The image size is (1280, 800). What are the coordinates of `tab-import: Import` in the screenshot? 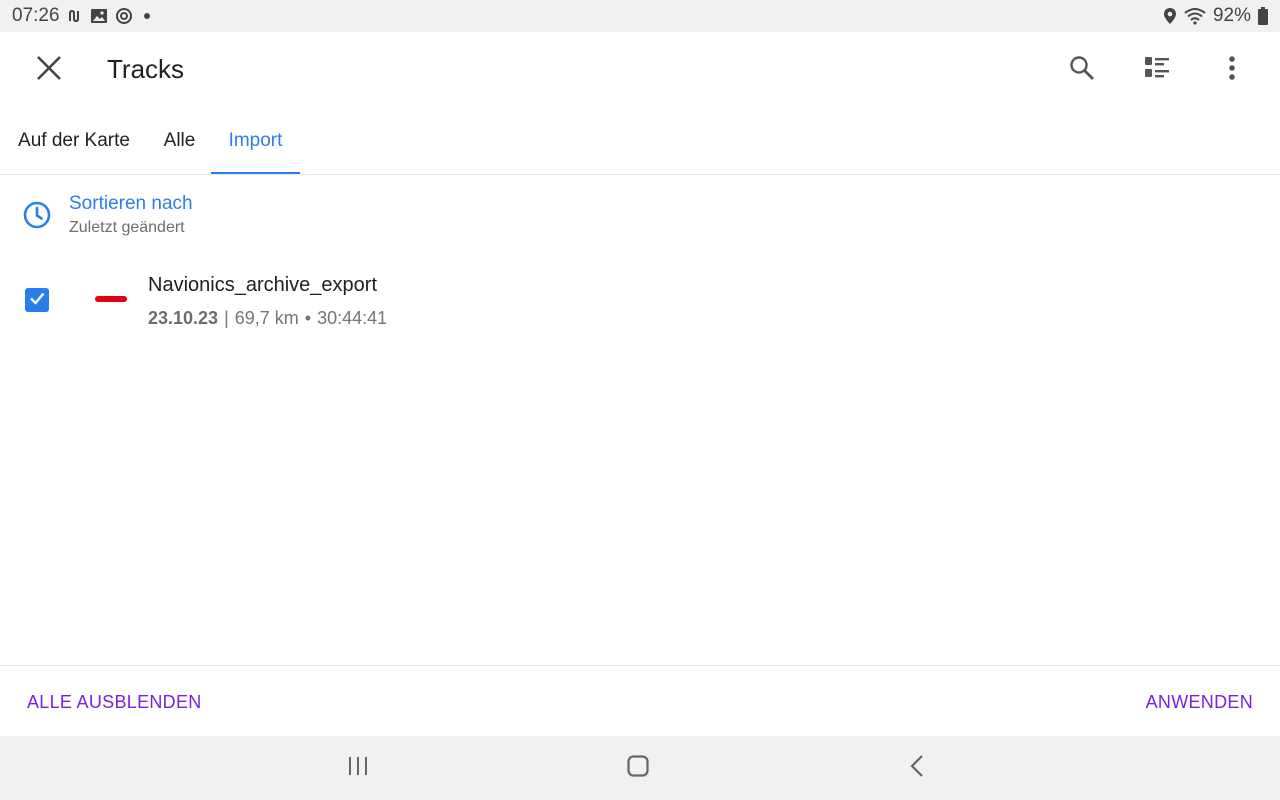 It's located at (255, 141).